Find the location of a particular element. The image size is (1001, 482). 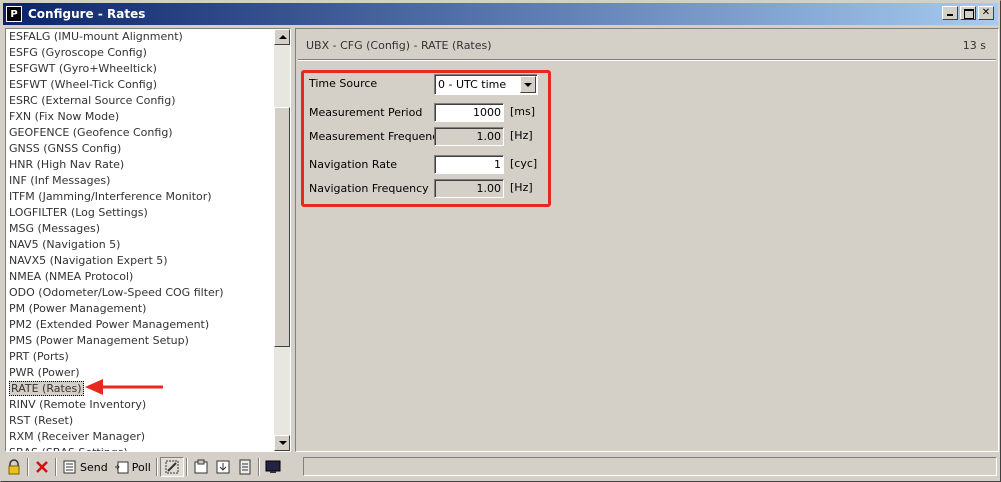

scroll-down-button is located at coordinates (282, 443).